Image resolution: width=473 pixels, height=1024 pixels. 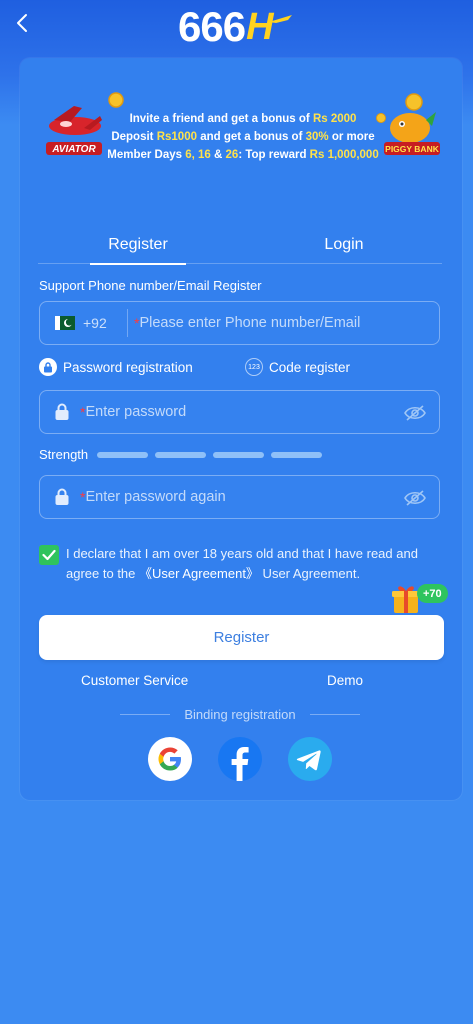 I want to click on checkmark-icon, so click(x=49, y=555).